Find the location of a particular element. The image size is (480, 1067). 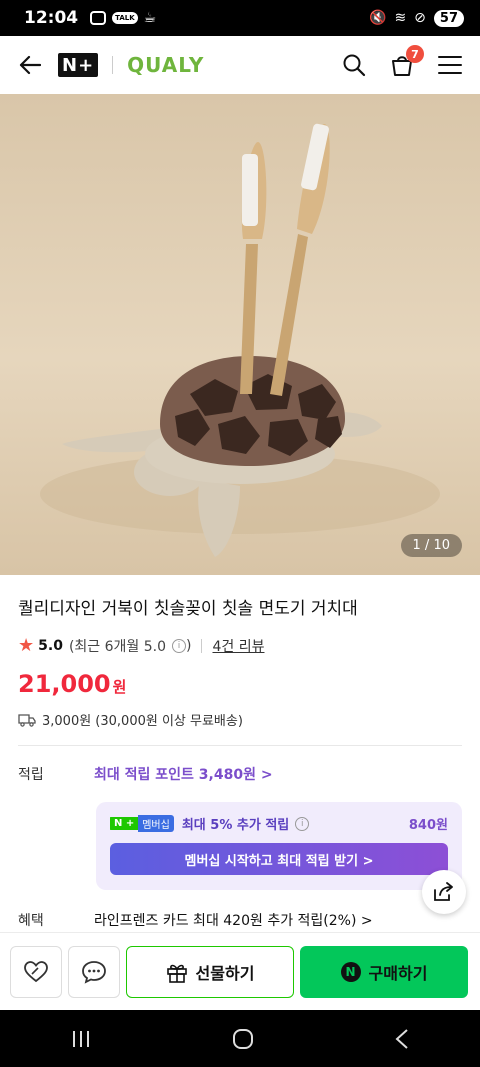

delivery-truck-icon is located at coordinates (27, 720).